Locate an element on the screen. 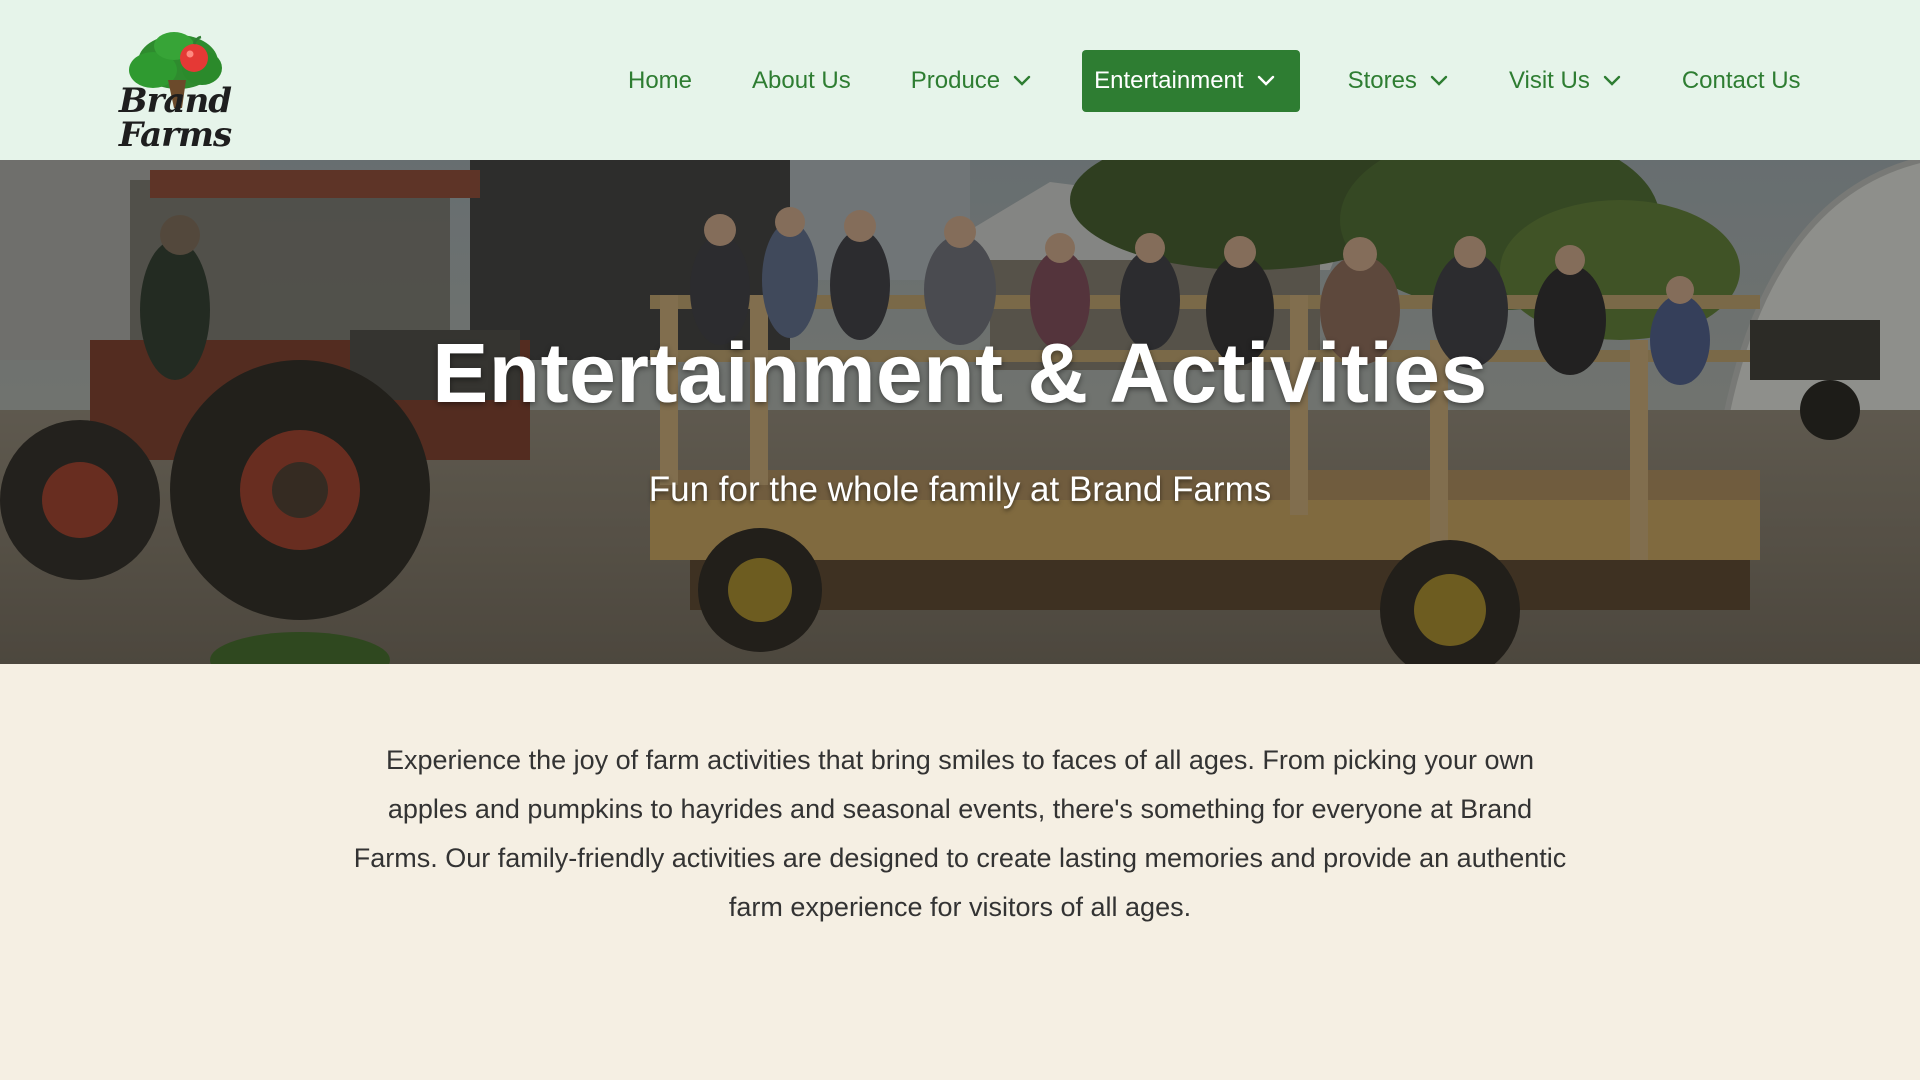  nav-produce-label: Produce is located at coordinates (955, 80).